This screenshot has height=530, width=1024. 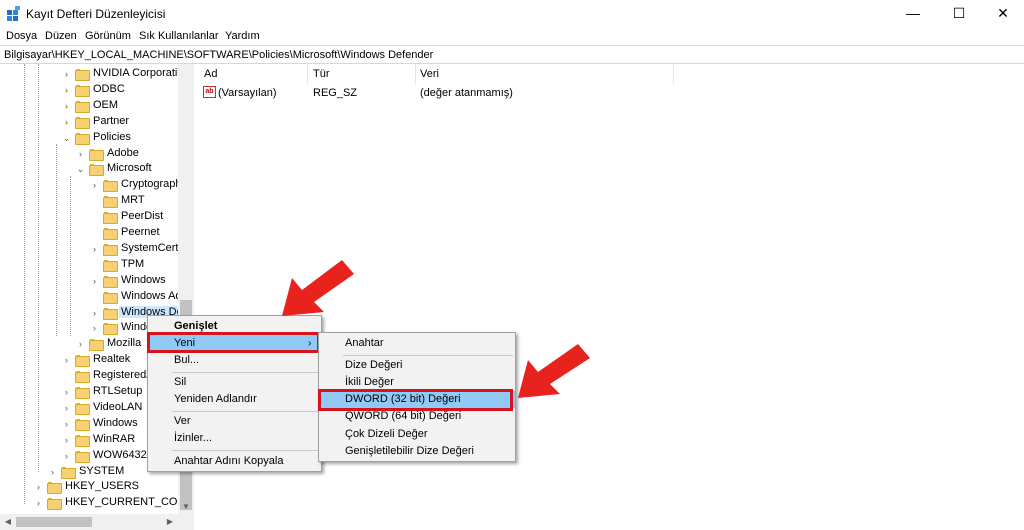 What do you see at coordinates (512, 13) in the screenshot?
I see `title-bar: Kayıt Defteri Düzenleyicisi — ☐ ✕` at bounding box center [512, 13].